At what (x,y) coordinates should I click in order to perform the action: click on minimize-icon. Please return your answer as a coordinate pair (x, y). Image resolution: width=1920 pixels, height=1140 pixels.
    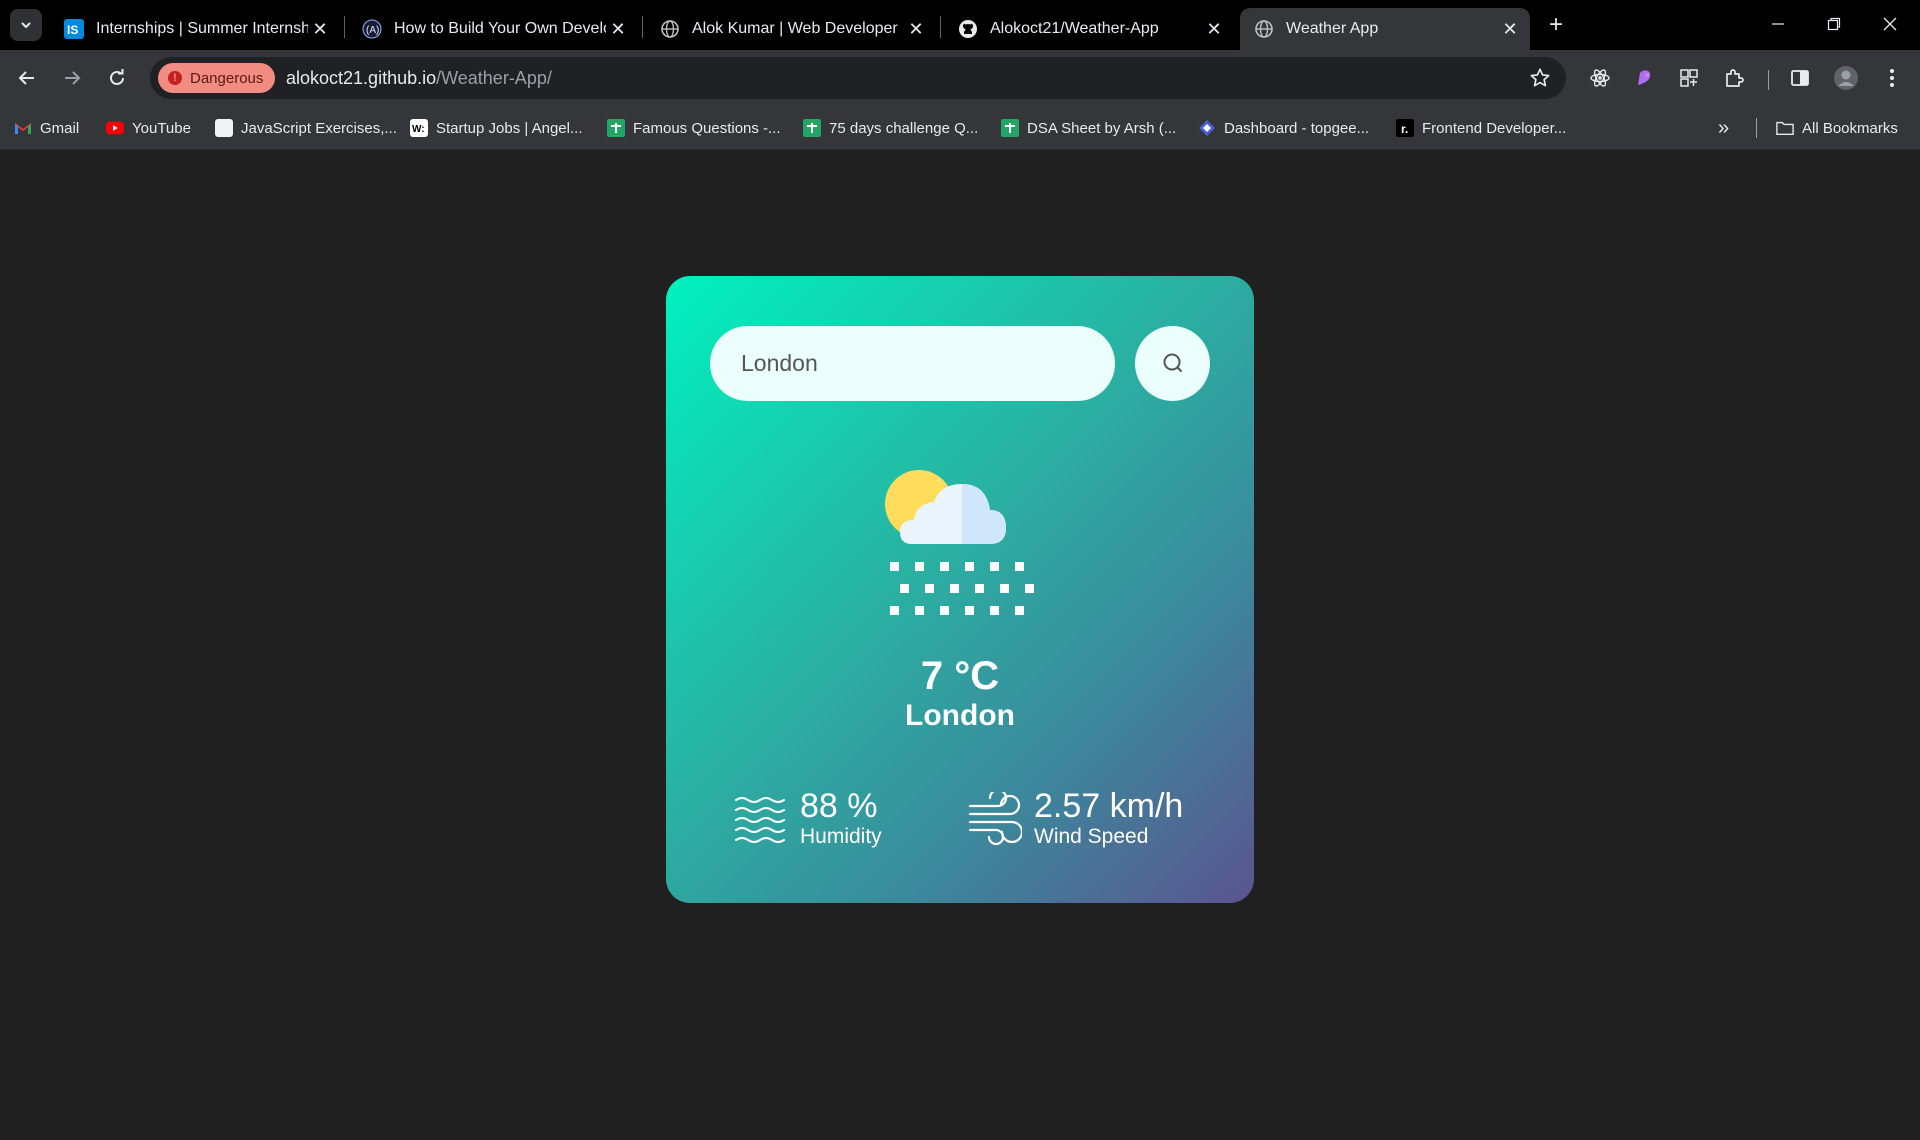
    Looking at the image, I should click on (1778, 24).